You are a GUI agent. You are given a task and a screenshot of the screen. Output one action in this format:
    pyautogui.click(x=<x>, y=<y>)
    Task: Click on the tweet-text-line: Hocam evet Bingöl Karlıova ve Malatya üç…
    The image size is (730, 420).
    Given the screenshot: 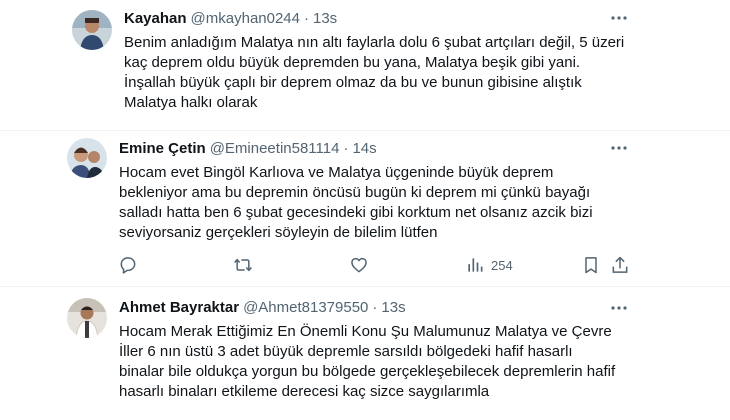 What is the action you would take?
    pyautogui.click(x=336, y=172)
    